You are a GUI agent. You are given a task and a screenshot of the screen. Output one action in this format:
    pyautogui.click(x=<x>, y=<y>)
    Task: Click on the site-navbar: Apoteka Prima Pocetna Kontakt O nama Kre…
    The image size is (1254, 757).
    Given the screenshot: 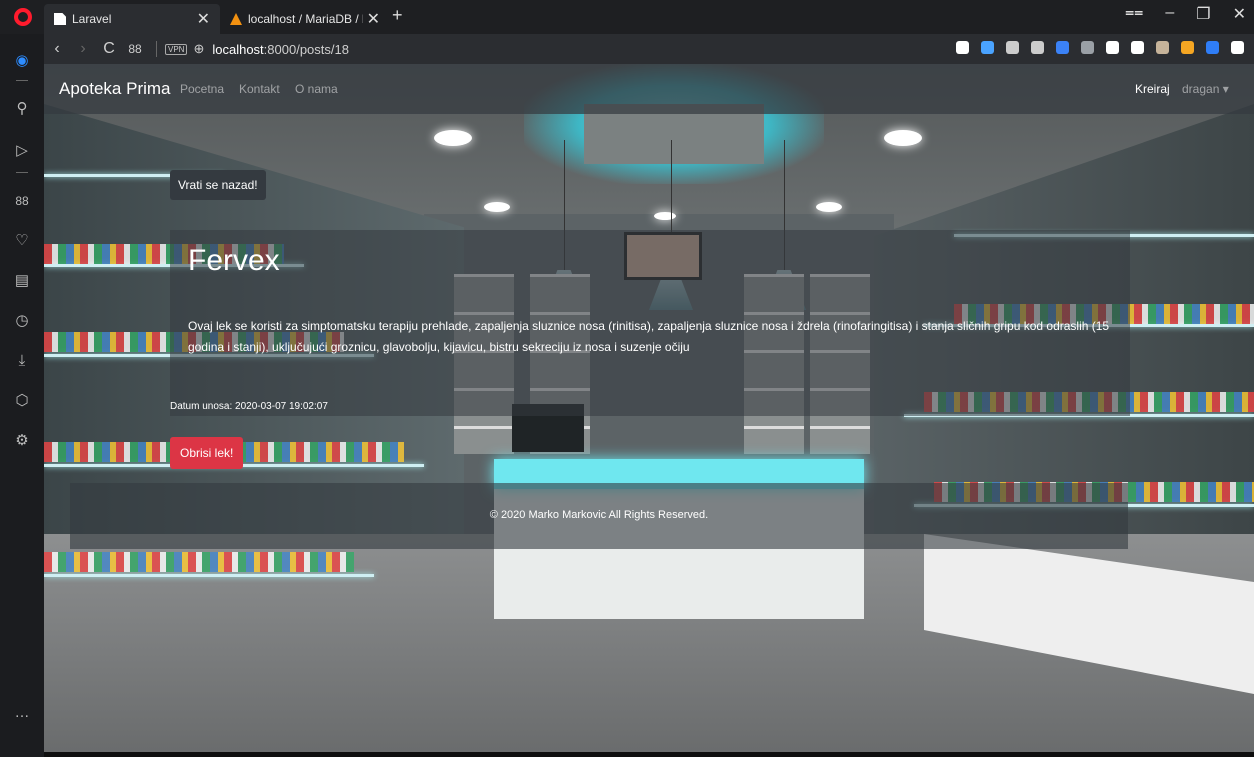 What is the action you would take?
    pyautogui.click(x=649, y=89)
    